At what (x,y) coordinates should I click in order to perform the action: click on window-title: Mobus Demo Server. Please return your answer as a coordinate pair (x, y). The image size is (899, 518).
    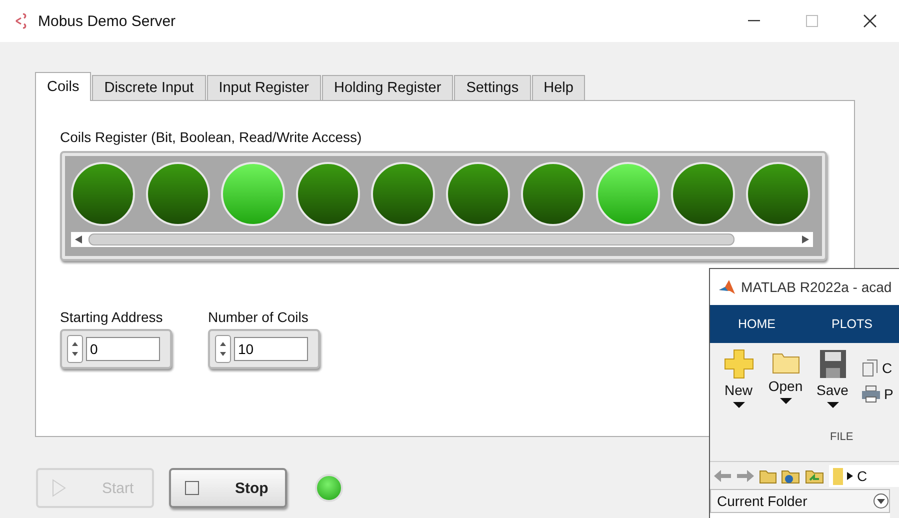
    Looking at the image, I should click on (107, 21).